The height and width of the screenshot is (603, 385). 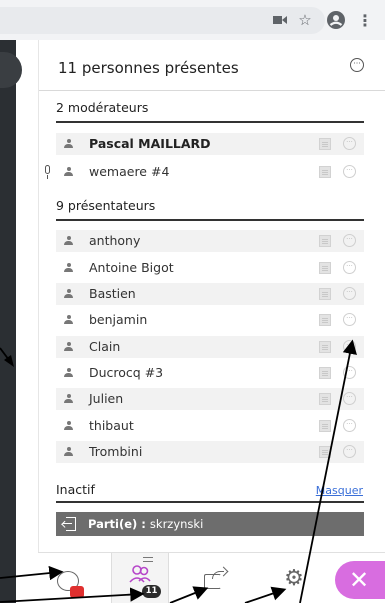 I want to click on presenters-heading: 9 présentateurs, so click(x=106, y=205).